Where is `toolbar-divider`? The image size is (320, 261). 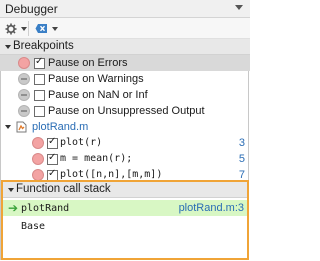 toolbar-divider is located at coordinates (28, 28).